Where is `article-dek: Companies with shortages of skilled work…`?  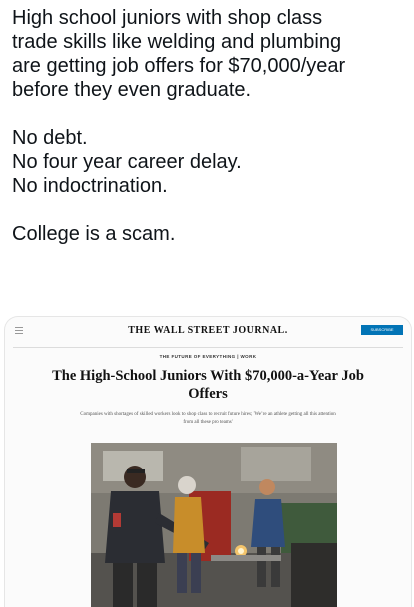 article-dek: Companies with shortages of skilled work… is located at coordinates (208, 418).